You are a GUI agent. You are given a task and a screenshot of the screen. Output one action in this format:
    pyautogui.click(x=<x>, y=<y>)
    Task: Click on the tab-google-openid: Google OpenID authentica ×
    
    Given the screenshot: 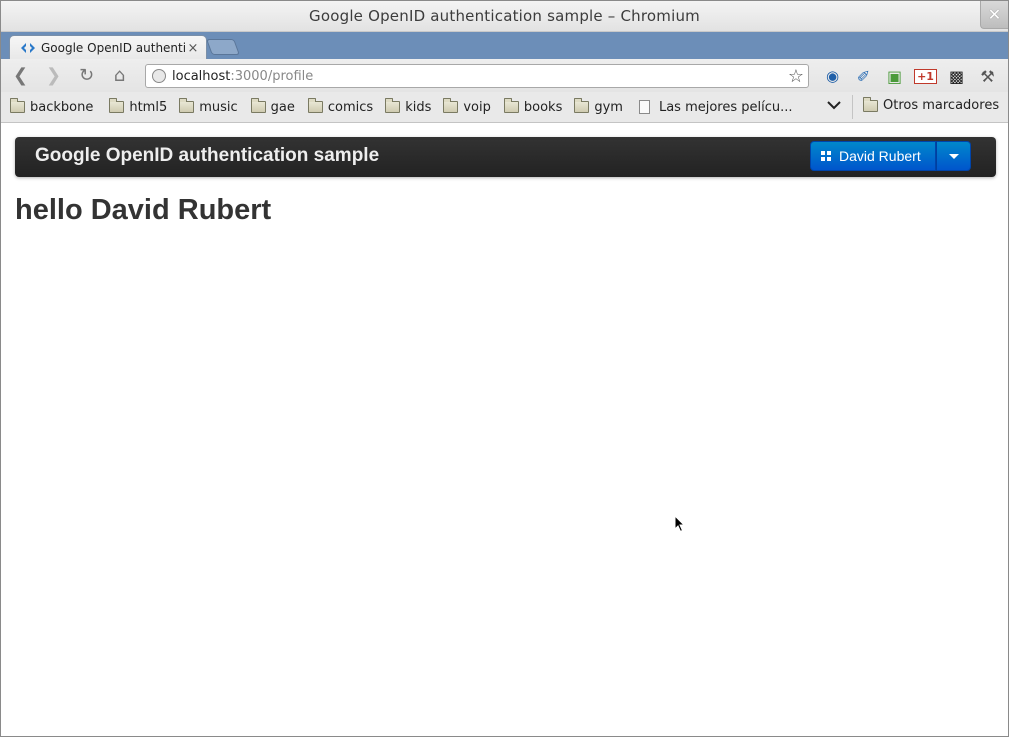 What is the action you would take?
    pyautogui.click(x=108, y=47)
    